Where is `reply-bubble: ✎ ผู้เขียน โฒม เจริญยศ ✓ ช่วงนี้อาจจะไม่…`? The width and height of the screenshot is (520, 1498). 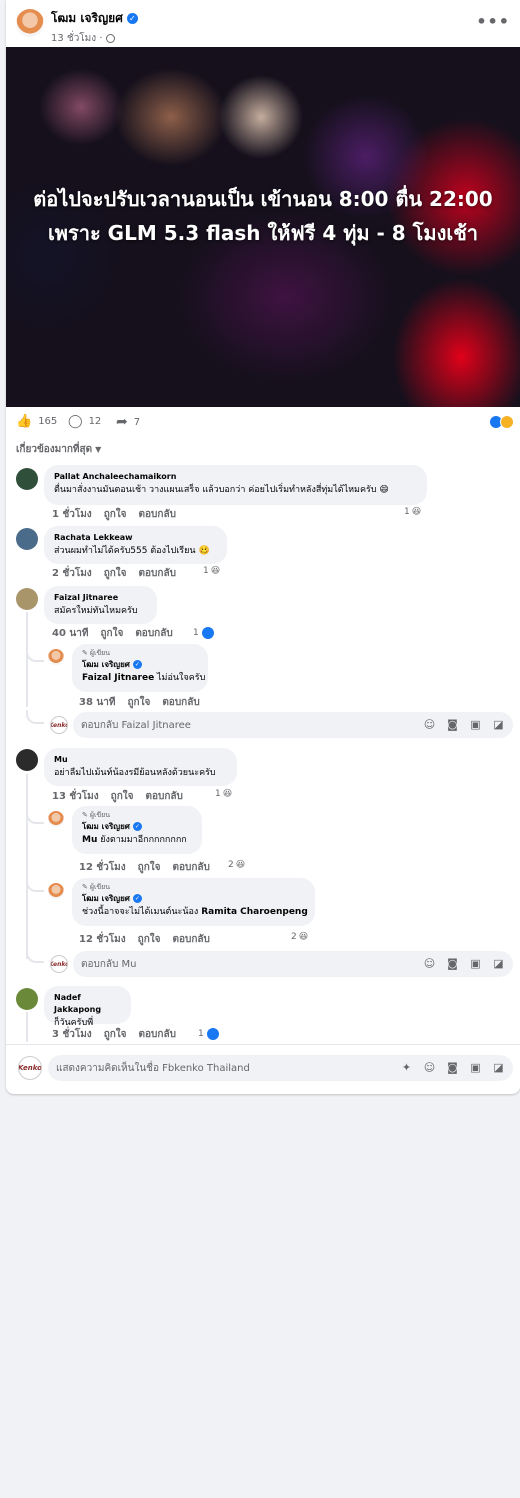
reply-bubble: ✎ ผู้เขียน โฒม เจริญยศ ✓ ช่วงนี้อาจจะไม่… is located at coordinates (193, 902).